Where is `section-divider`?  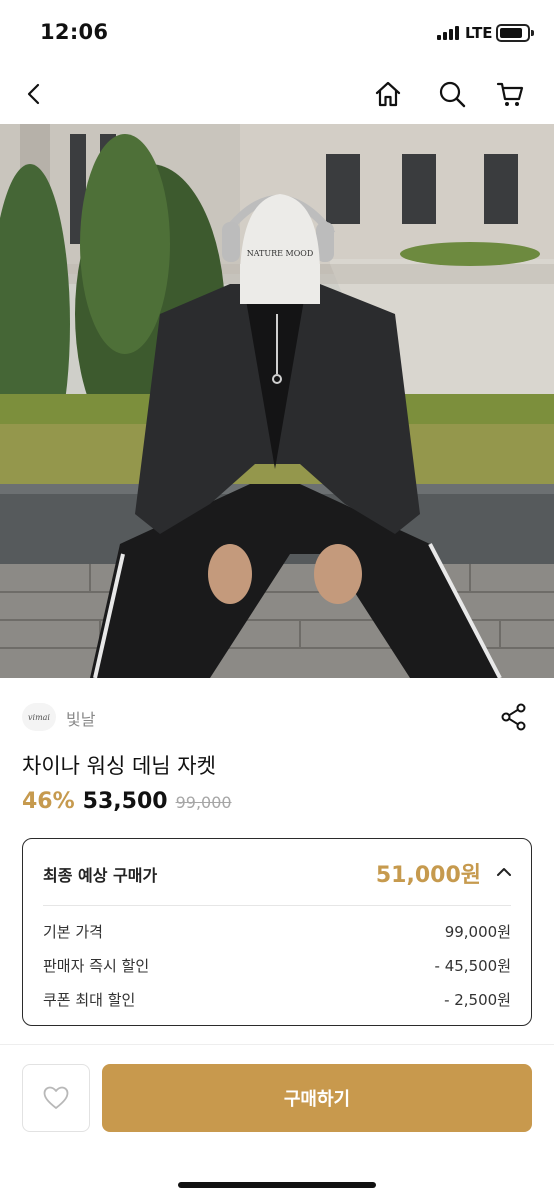
section-divider is located at coordinates (277, 1044).